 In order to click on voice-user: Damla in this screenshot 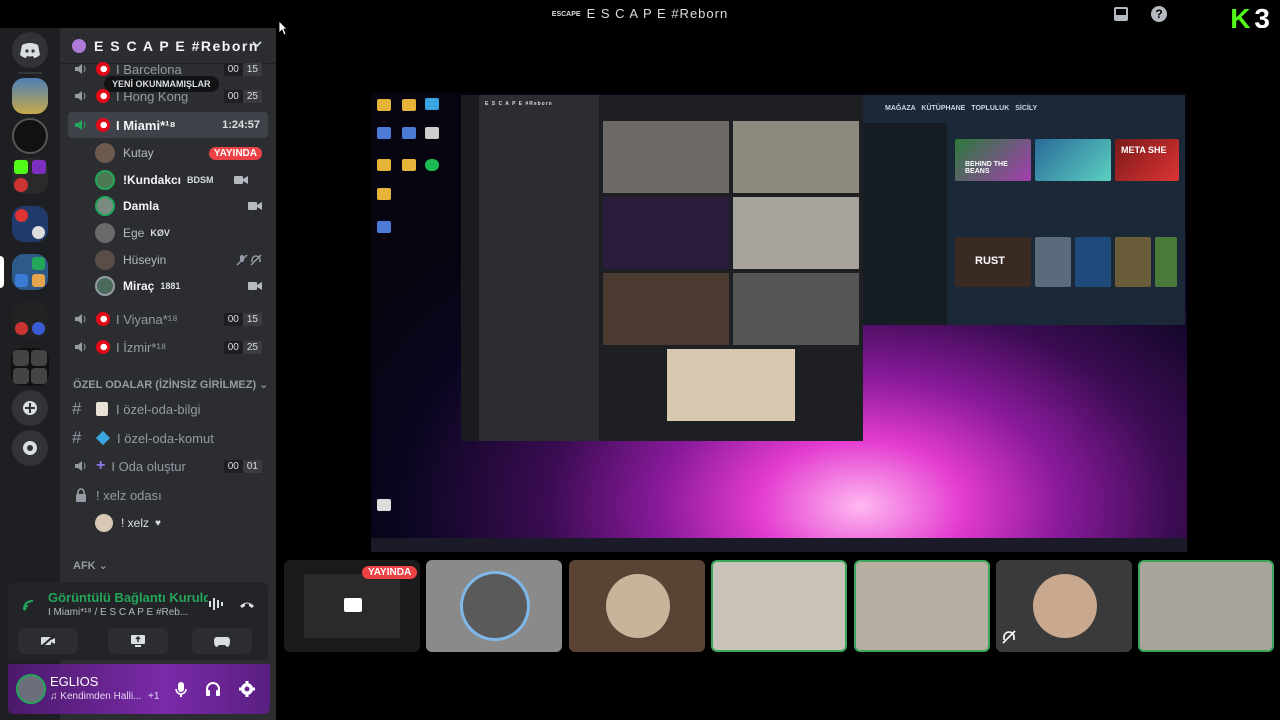, I will do `click(182, 206)`.